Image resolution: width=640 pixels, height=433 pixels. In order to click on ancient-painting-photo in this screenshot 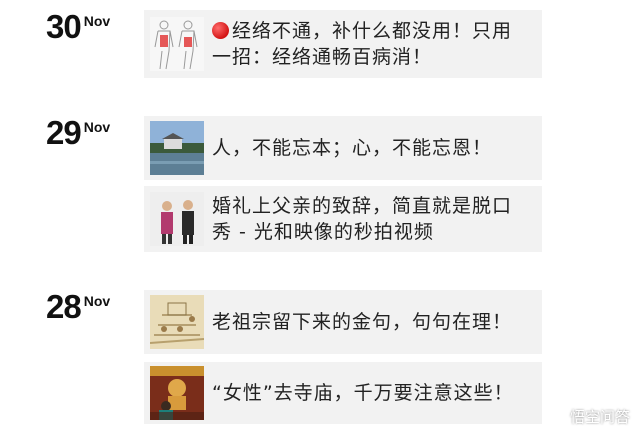, I will do `click(177, 322)`.